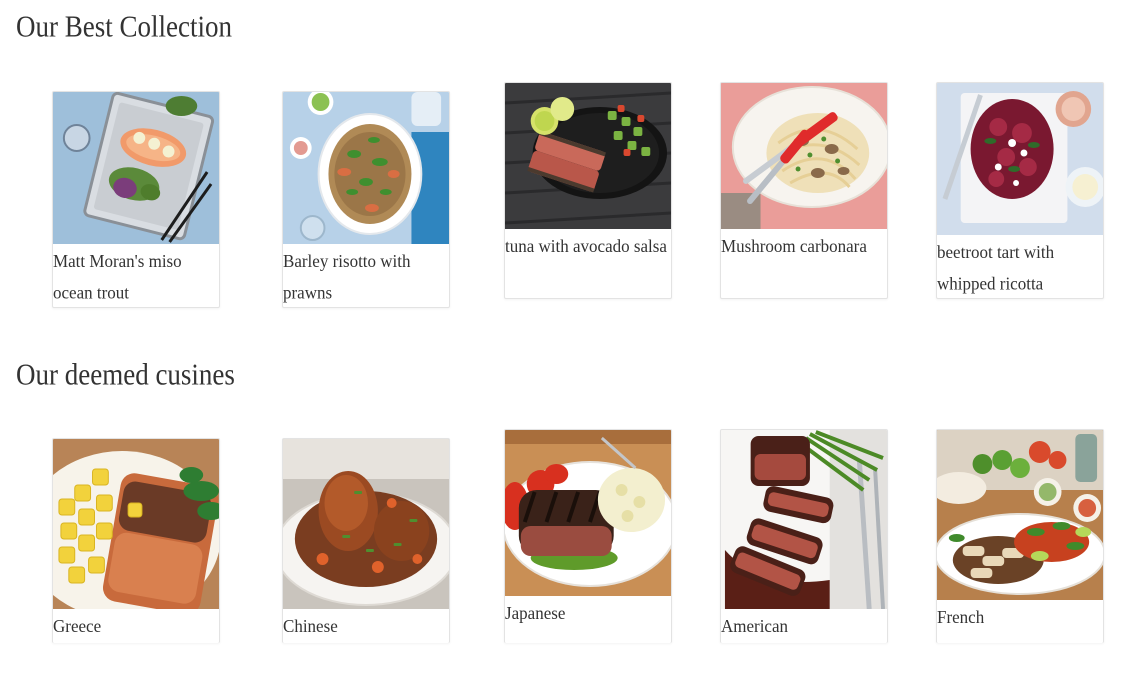 This screenshot has width=1141, height=686. What do you see at coordinates (366, 627) in the screenshot?
I see `card-caption: Chinese` at bounding box center [366, 627].